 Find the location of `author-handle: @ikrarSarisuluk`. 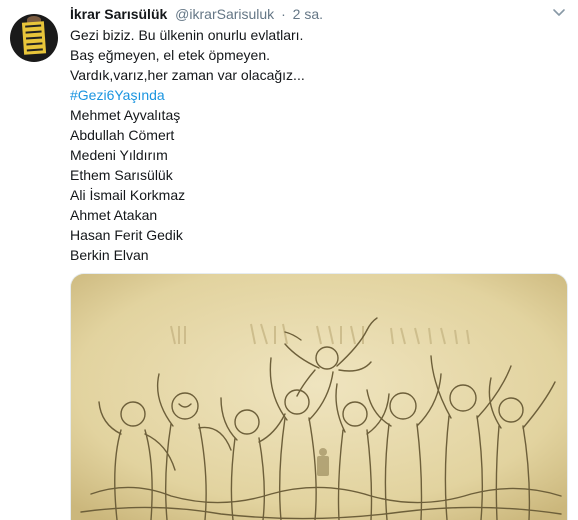

author-handle: @ikrarSarisuluk is located at coordinates (224, 14).